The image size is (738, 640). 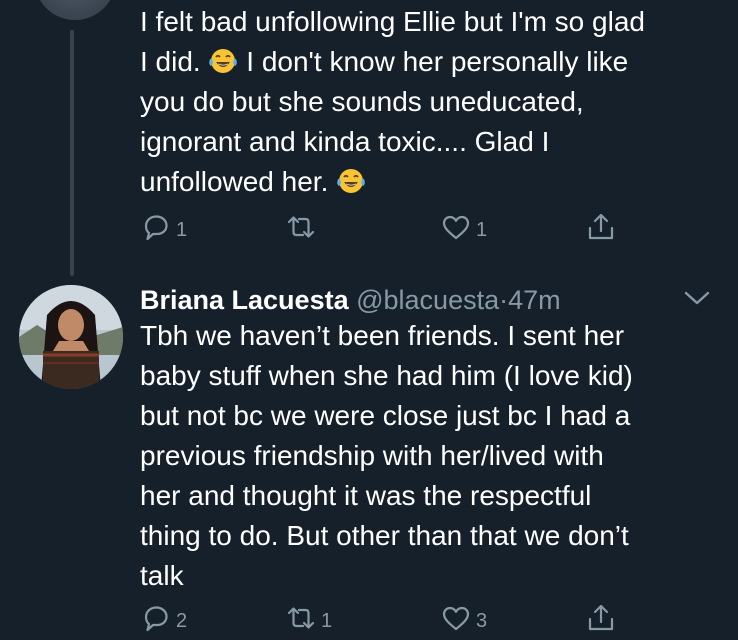 I want to click on retweet-count: 1, so click(x=327, y=620).